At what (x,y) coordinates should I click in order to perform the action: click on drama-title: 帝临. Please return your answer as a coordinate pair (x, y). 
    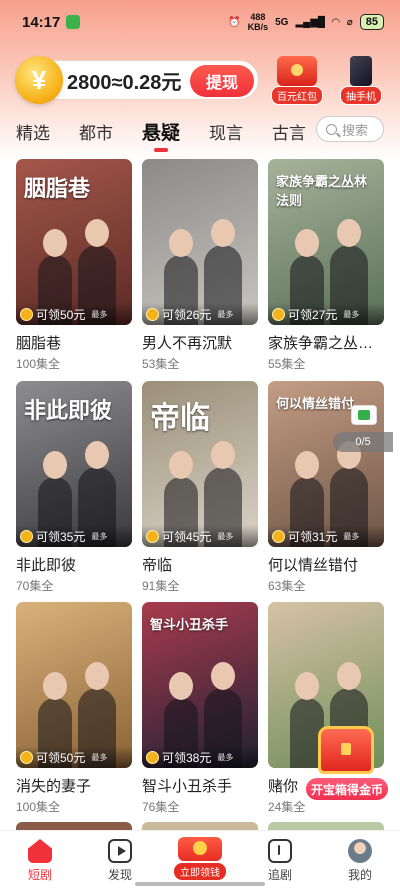
    Looking at the image, I should click on (200, 564).